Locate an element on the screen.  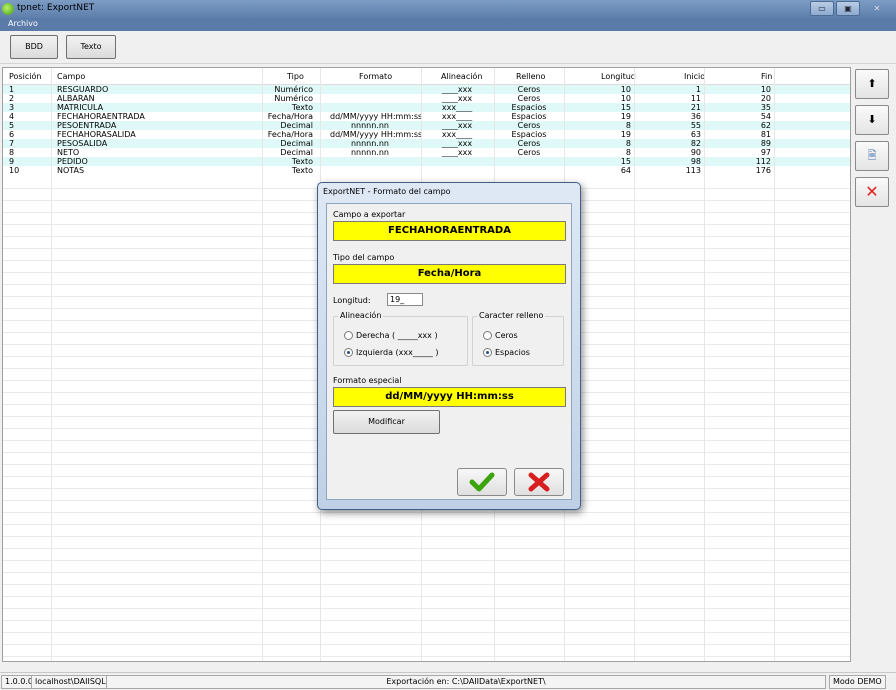
table-row: 10 NOTAS Texto 64 113 176 is located at coordinates (426, 170).